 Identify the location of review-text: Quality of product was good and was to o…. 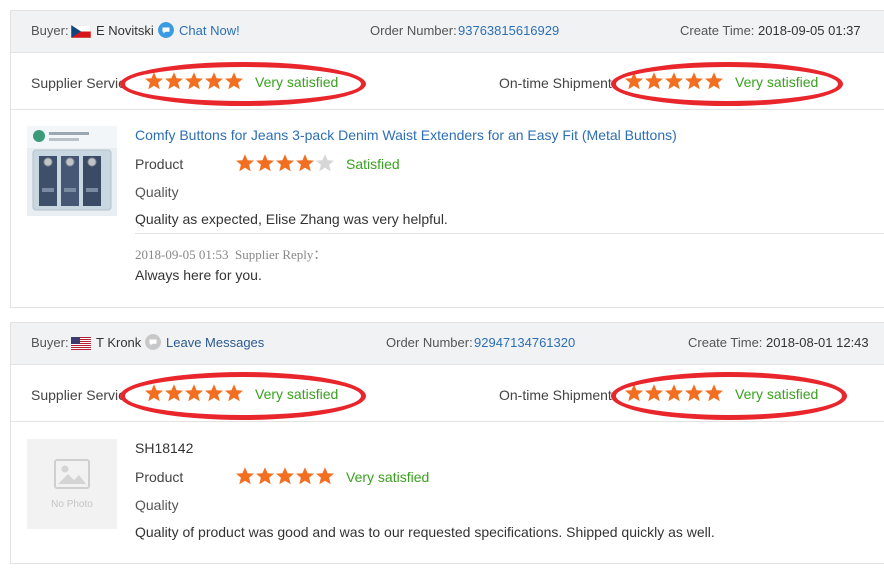
(425, 532).